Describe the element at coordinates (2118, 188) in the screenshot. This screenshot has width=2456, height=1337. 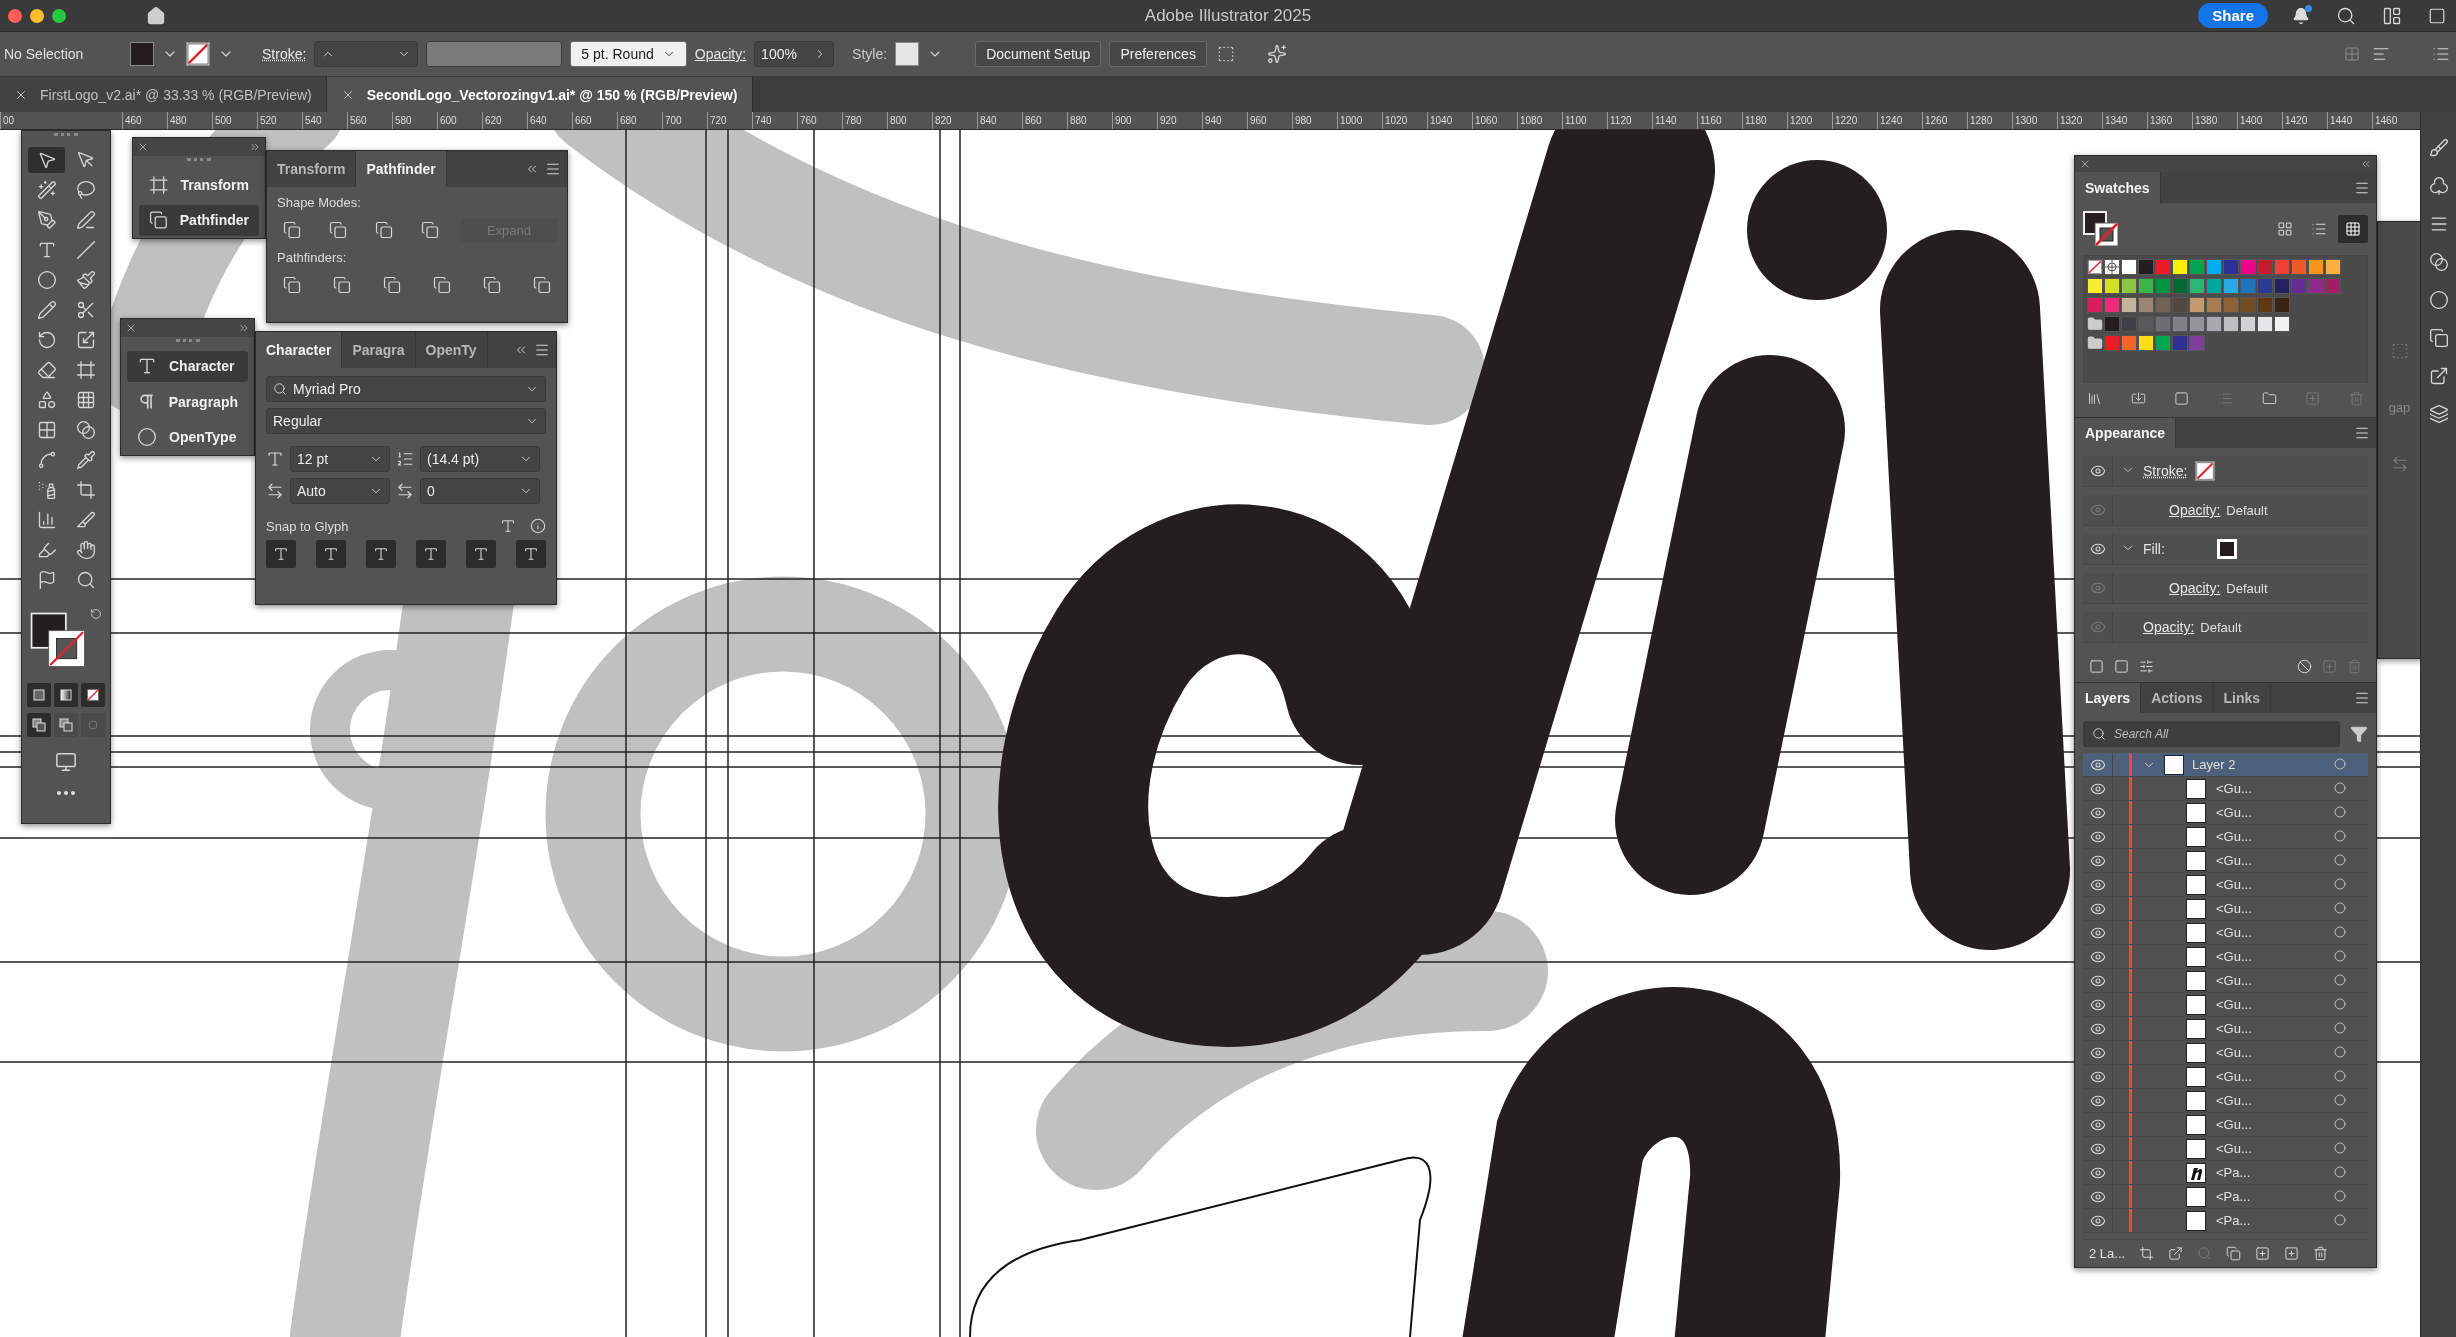
I see `panel-title: Swatches` at that location.